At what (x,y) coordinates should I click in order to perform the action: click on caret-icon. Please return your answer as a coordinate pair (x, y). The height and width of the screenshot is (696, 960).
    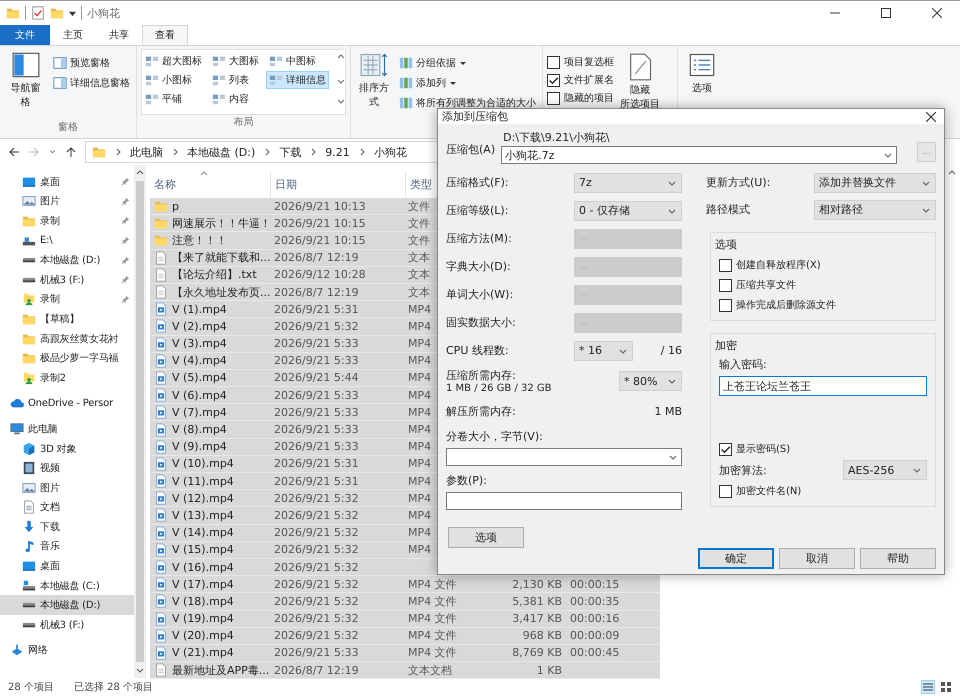
    Looking at the image, I should click on (72, 13).